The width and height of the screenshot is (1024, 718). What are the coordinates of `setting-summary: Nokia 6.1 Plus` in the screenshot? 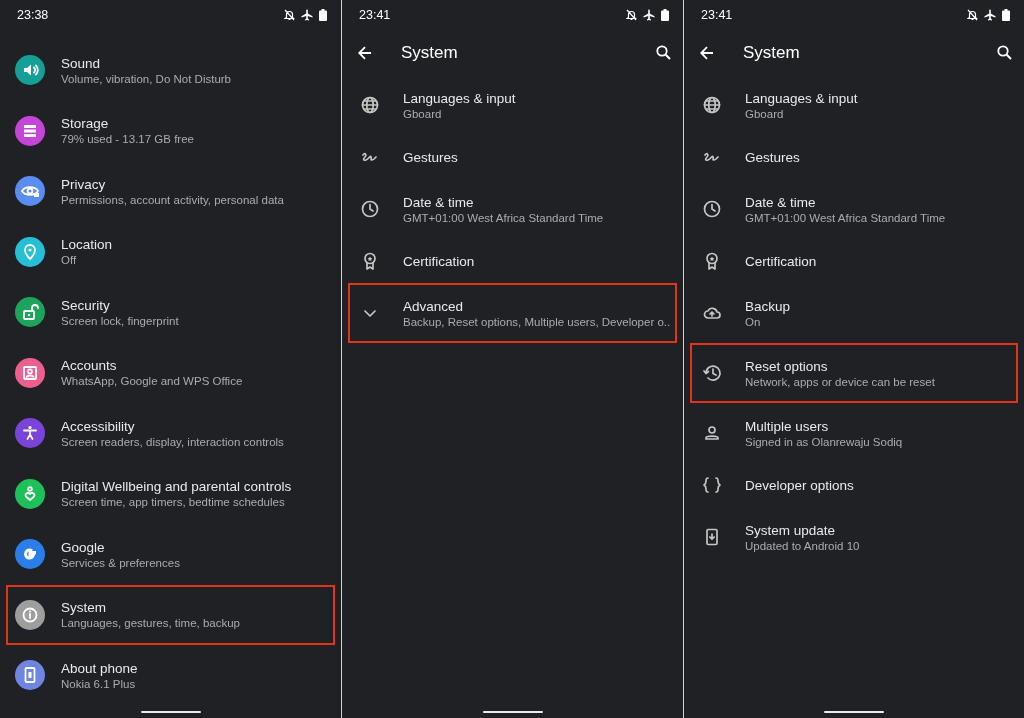 It's located at (99, 683).